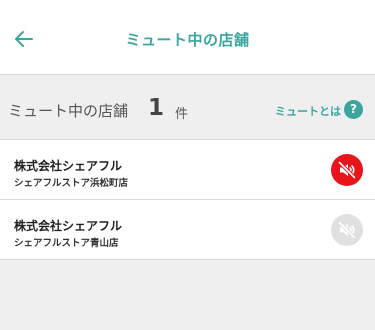 The image size is (375, 330). Describe the element at coordinates (353, 109) in the screenshot. I see `help-icon: ?` at that location.